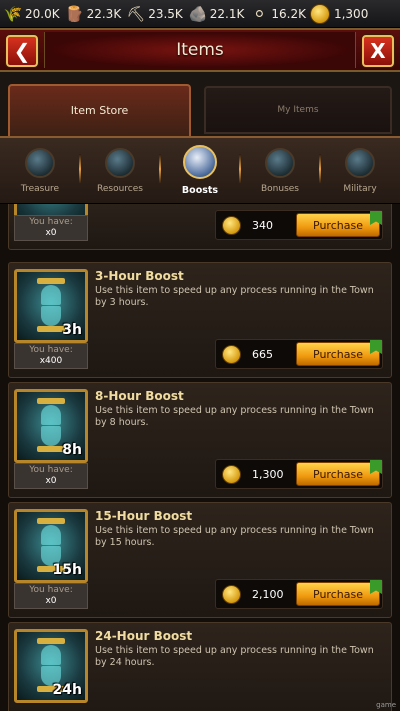 This screenshot has height=711, width=400. What do you see at coordinates (139, 276) in the screenshot?
I see `item-name: 3-Hour Boost` at bounding box center [139, 276].